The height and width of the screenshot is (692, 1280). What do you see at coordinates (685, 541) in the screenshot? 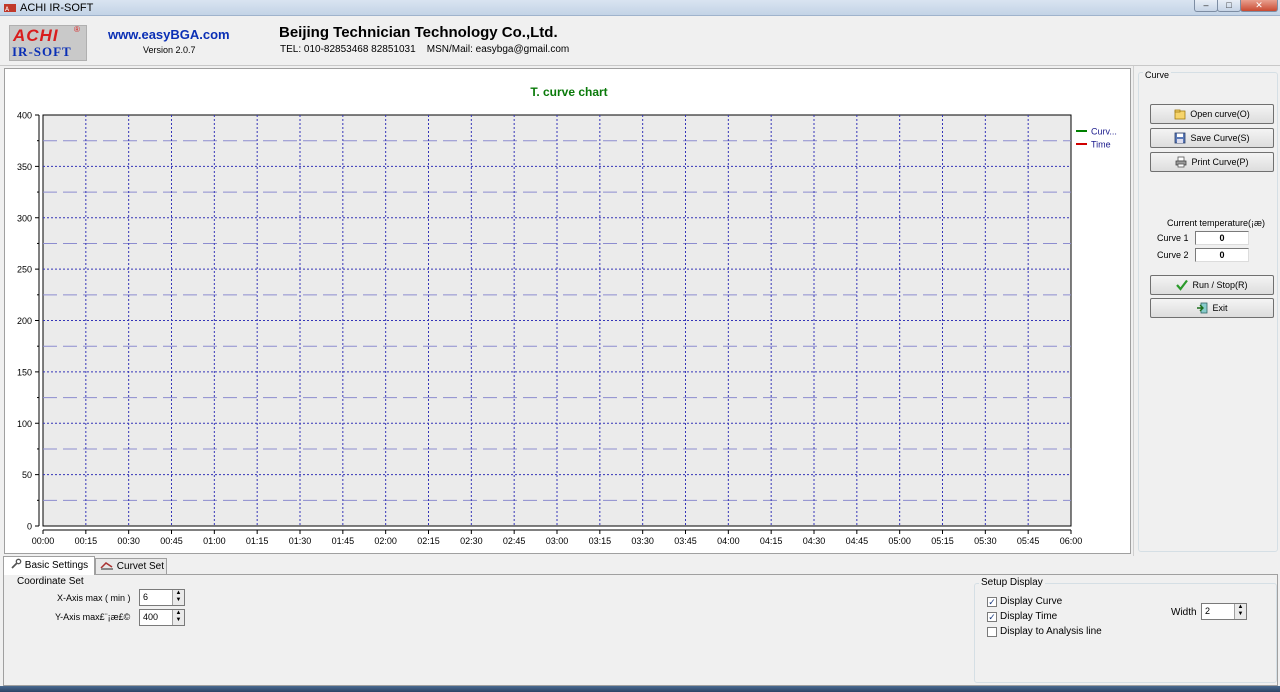
I see `x-tick-label: 03:45` at bounding box center [685, 541].